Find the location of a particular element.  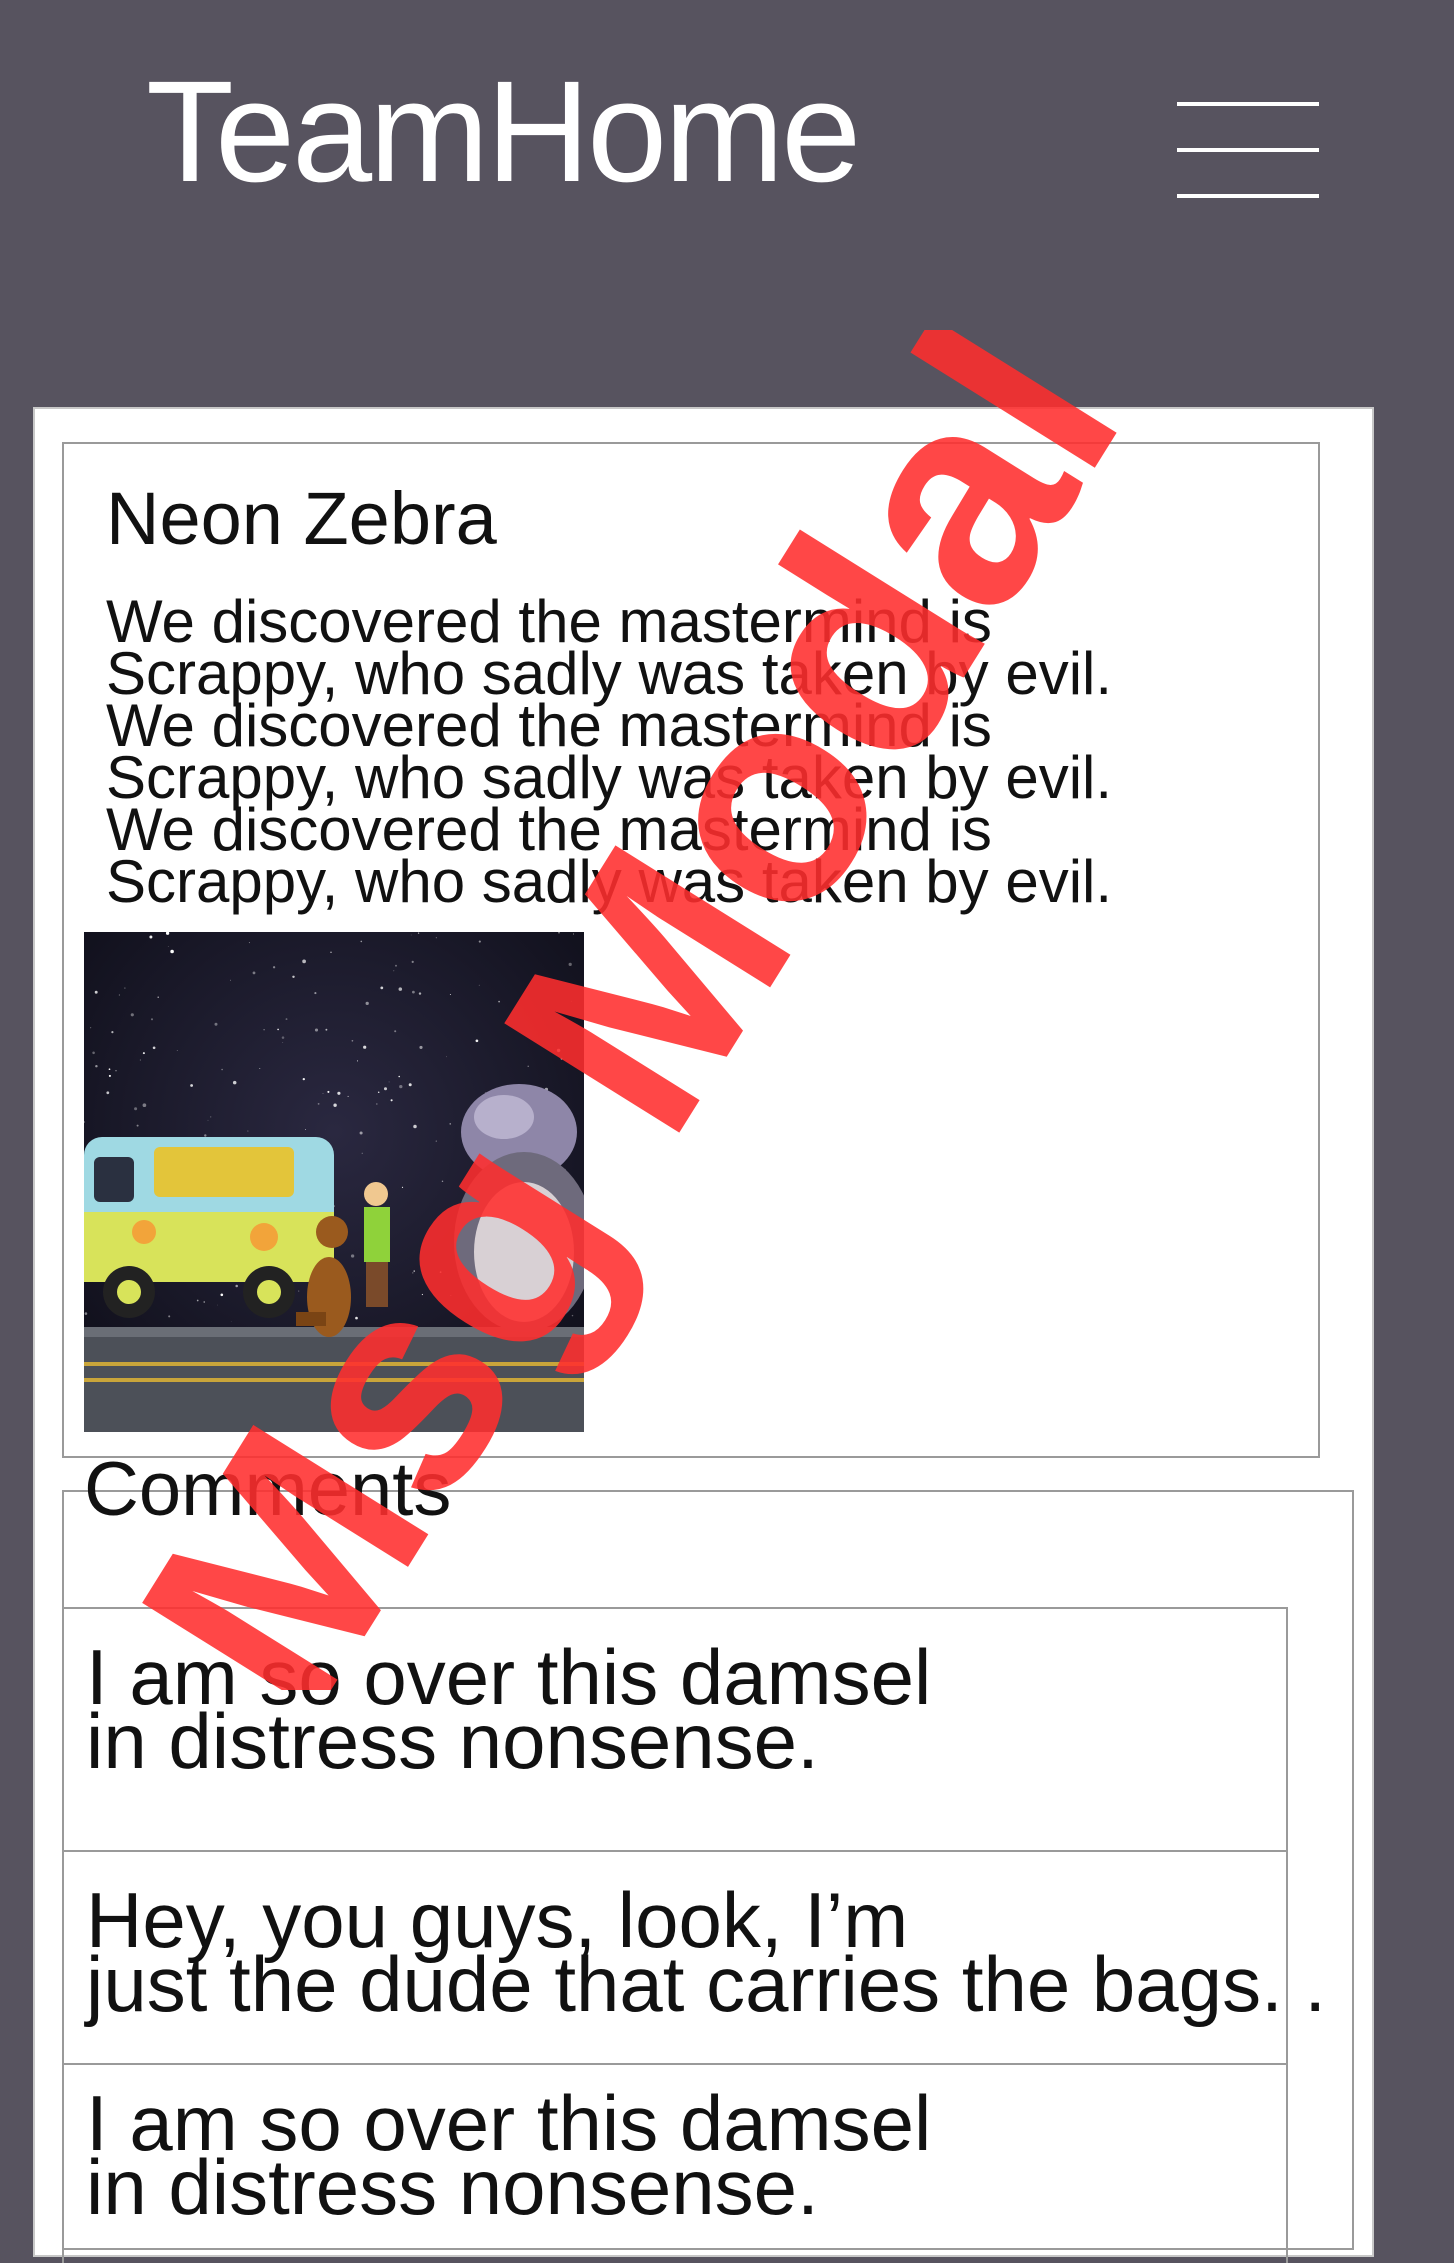

mystery-machine-space-photo is located at coordinates (334, 1182).